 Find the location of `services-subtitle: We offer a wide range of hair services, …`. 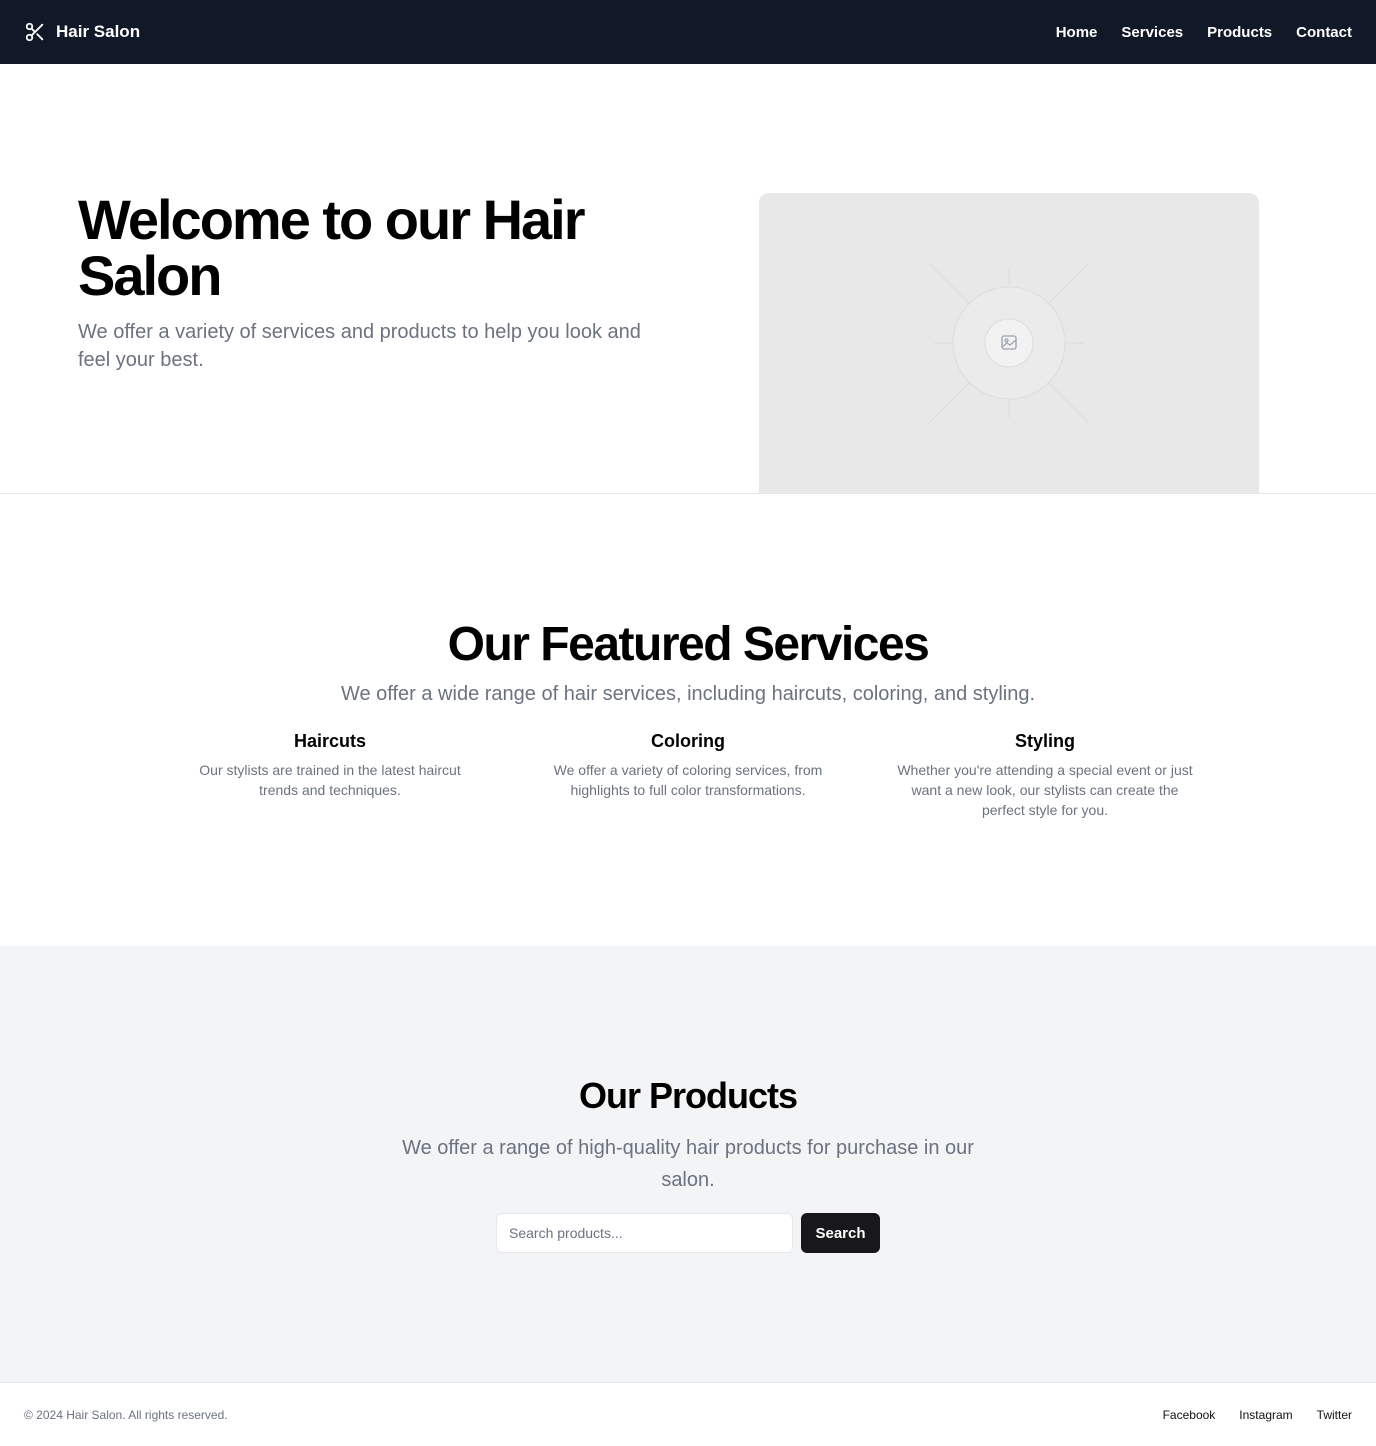

services-subtitle: We offer a wide range of hair services, … is located at coordinates (688, 694).